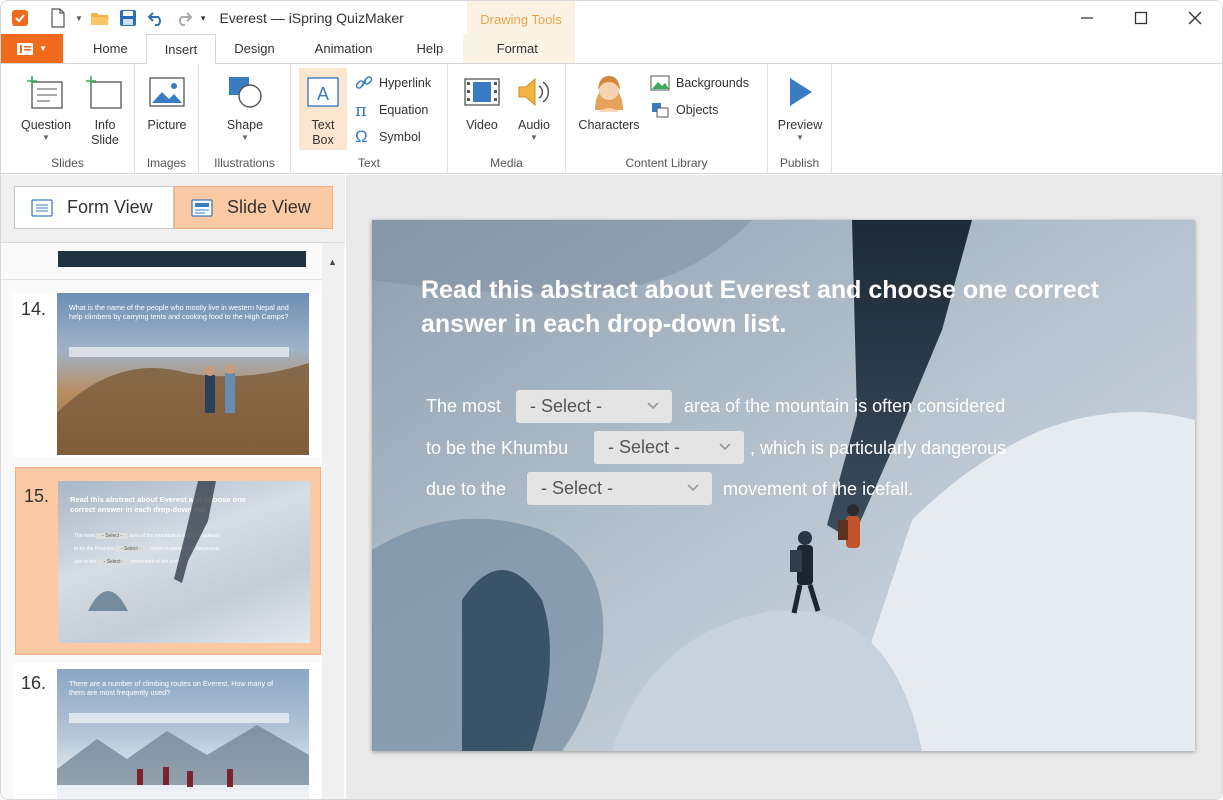 The image size is (1223, 800). I want to click on dropdown-1: - Select -, so click(594, 406).